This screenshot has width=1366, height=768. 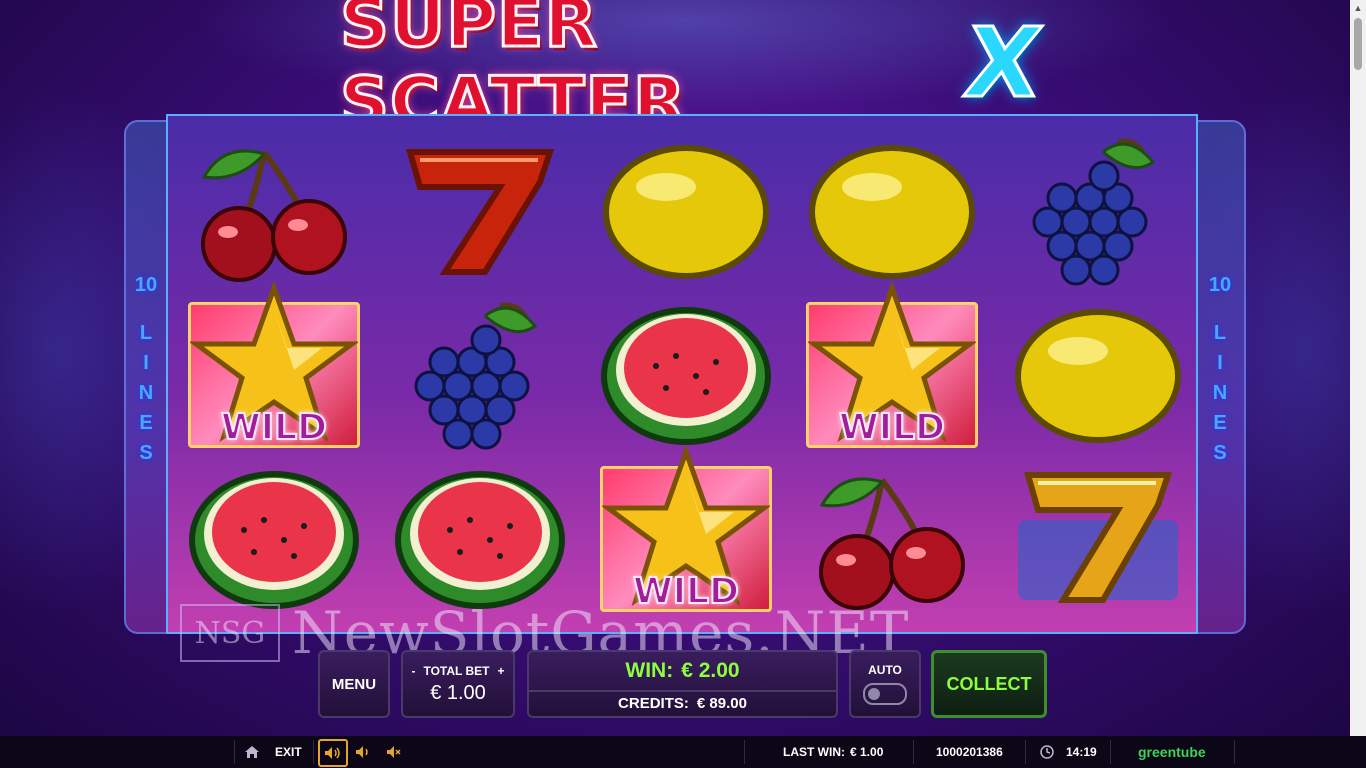 What do you see at coordinates (500, 671) in the screenshot?
I see `bet-increase-button: +` at bounding box center [500, 671].